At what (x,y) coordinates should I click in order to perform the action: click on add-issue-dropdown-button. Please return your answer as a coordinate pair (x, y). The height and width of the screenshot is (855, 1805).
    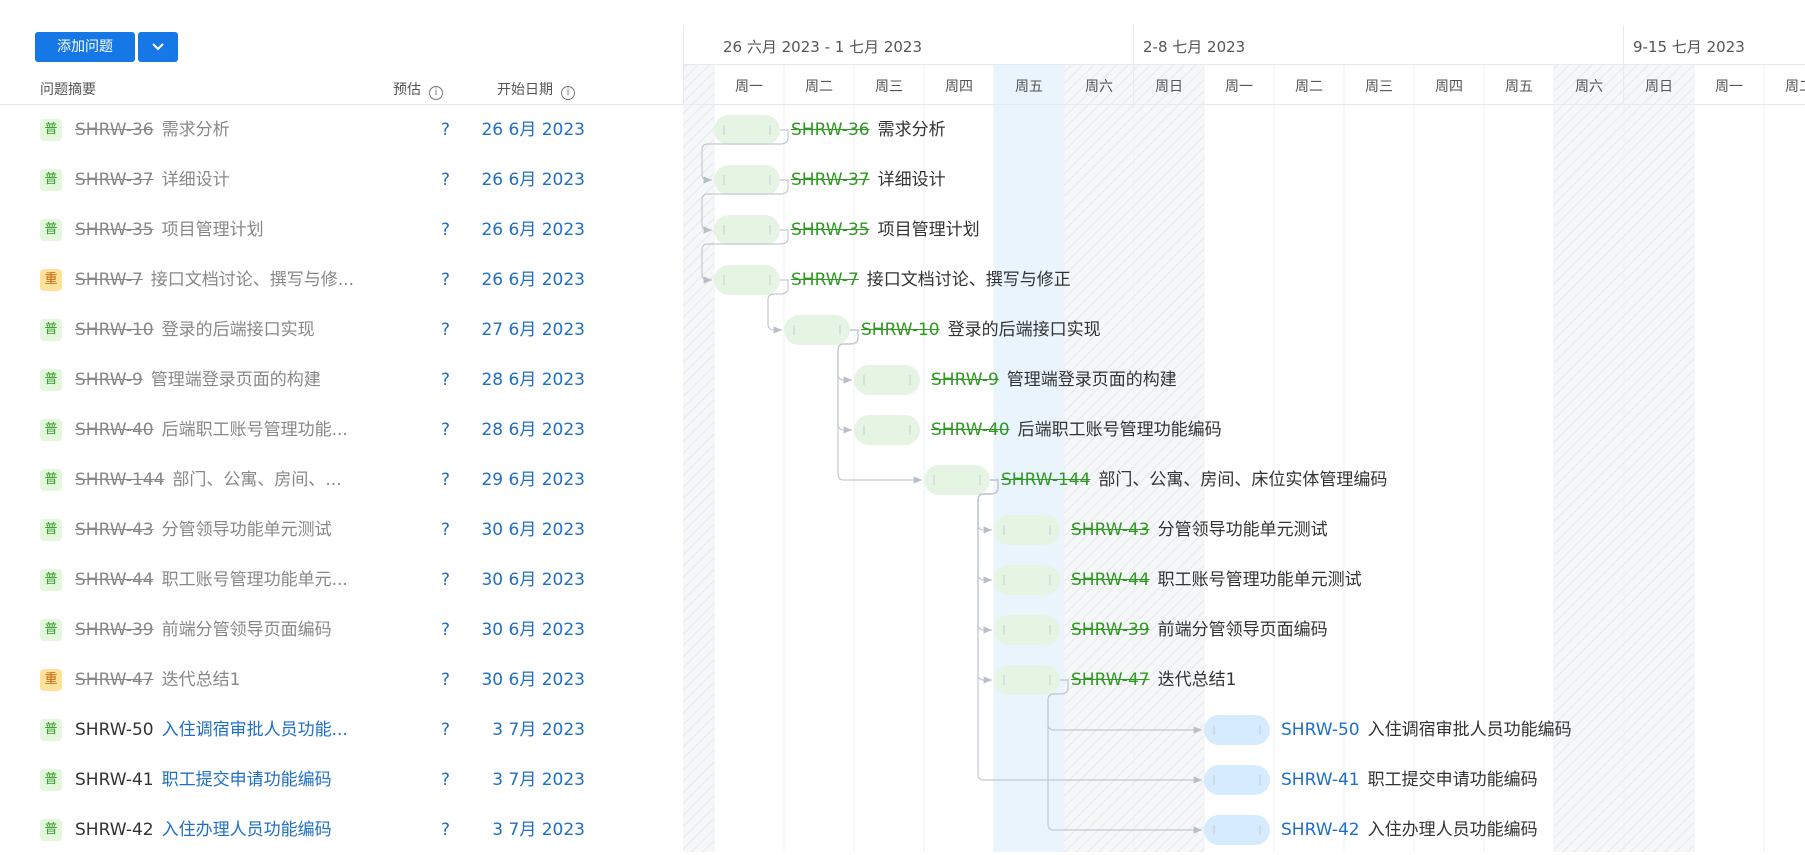
    Looking at the image, I should click on (158, 47).